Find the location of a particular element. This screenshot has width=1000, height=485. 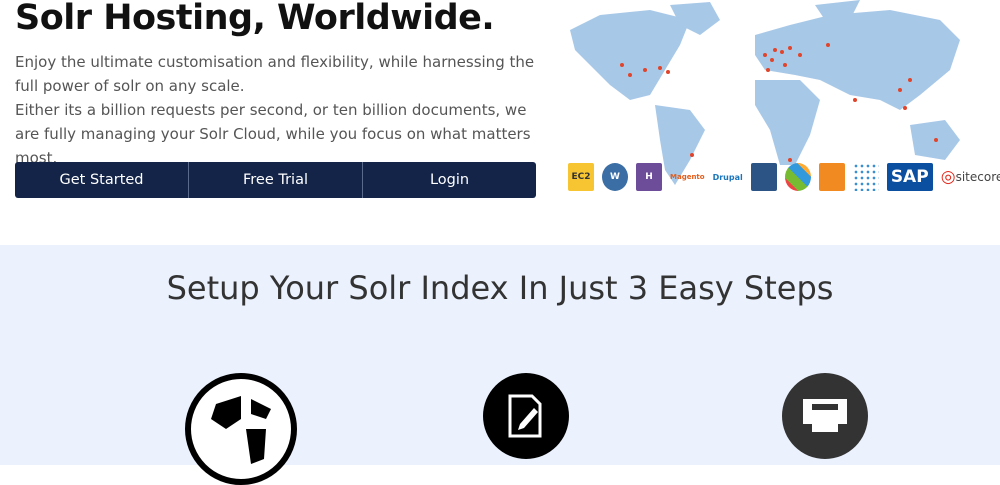

ec2-logo: EC2 is located at coordinates (581, 177).